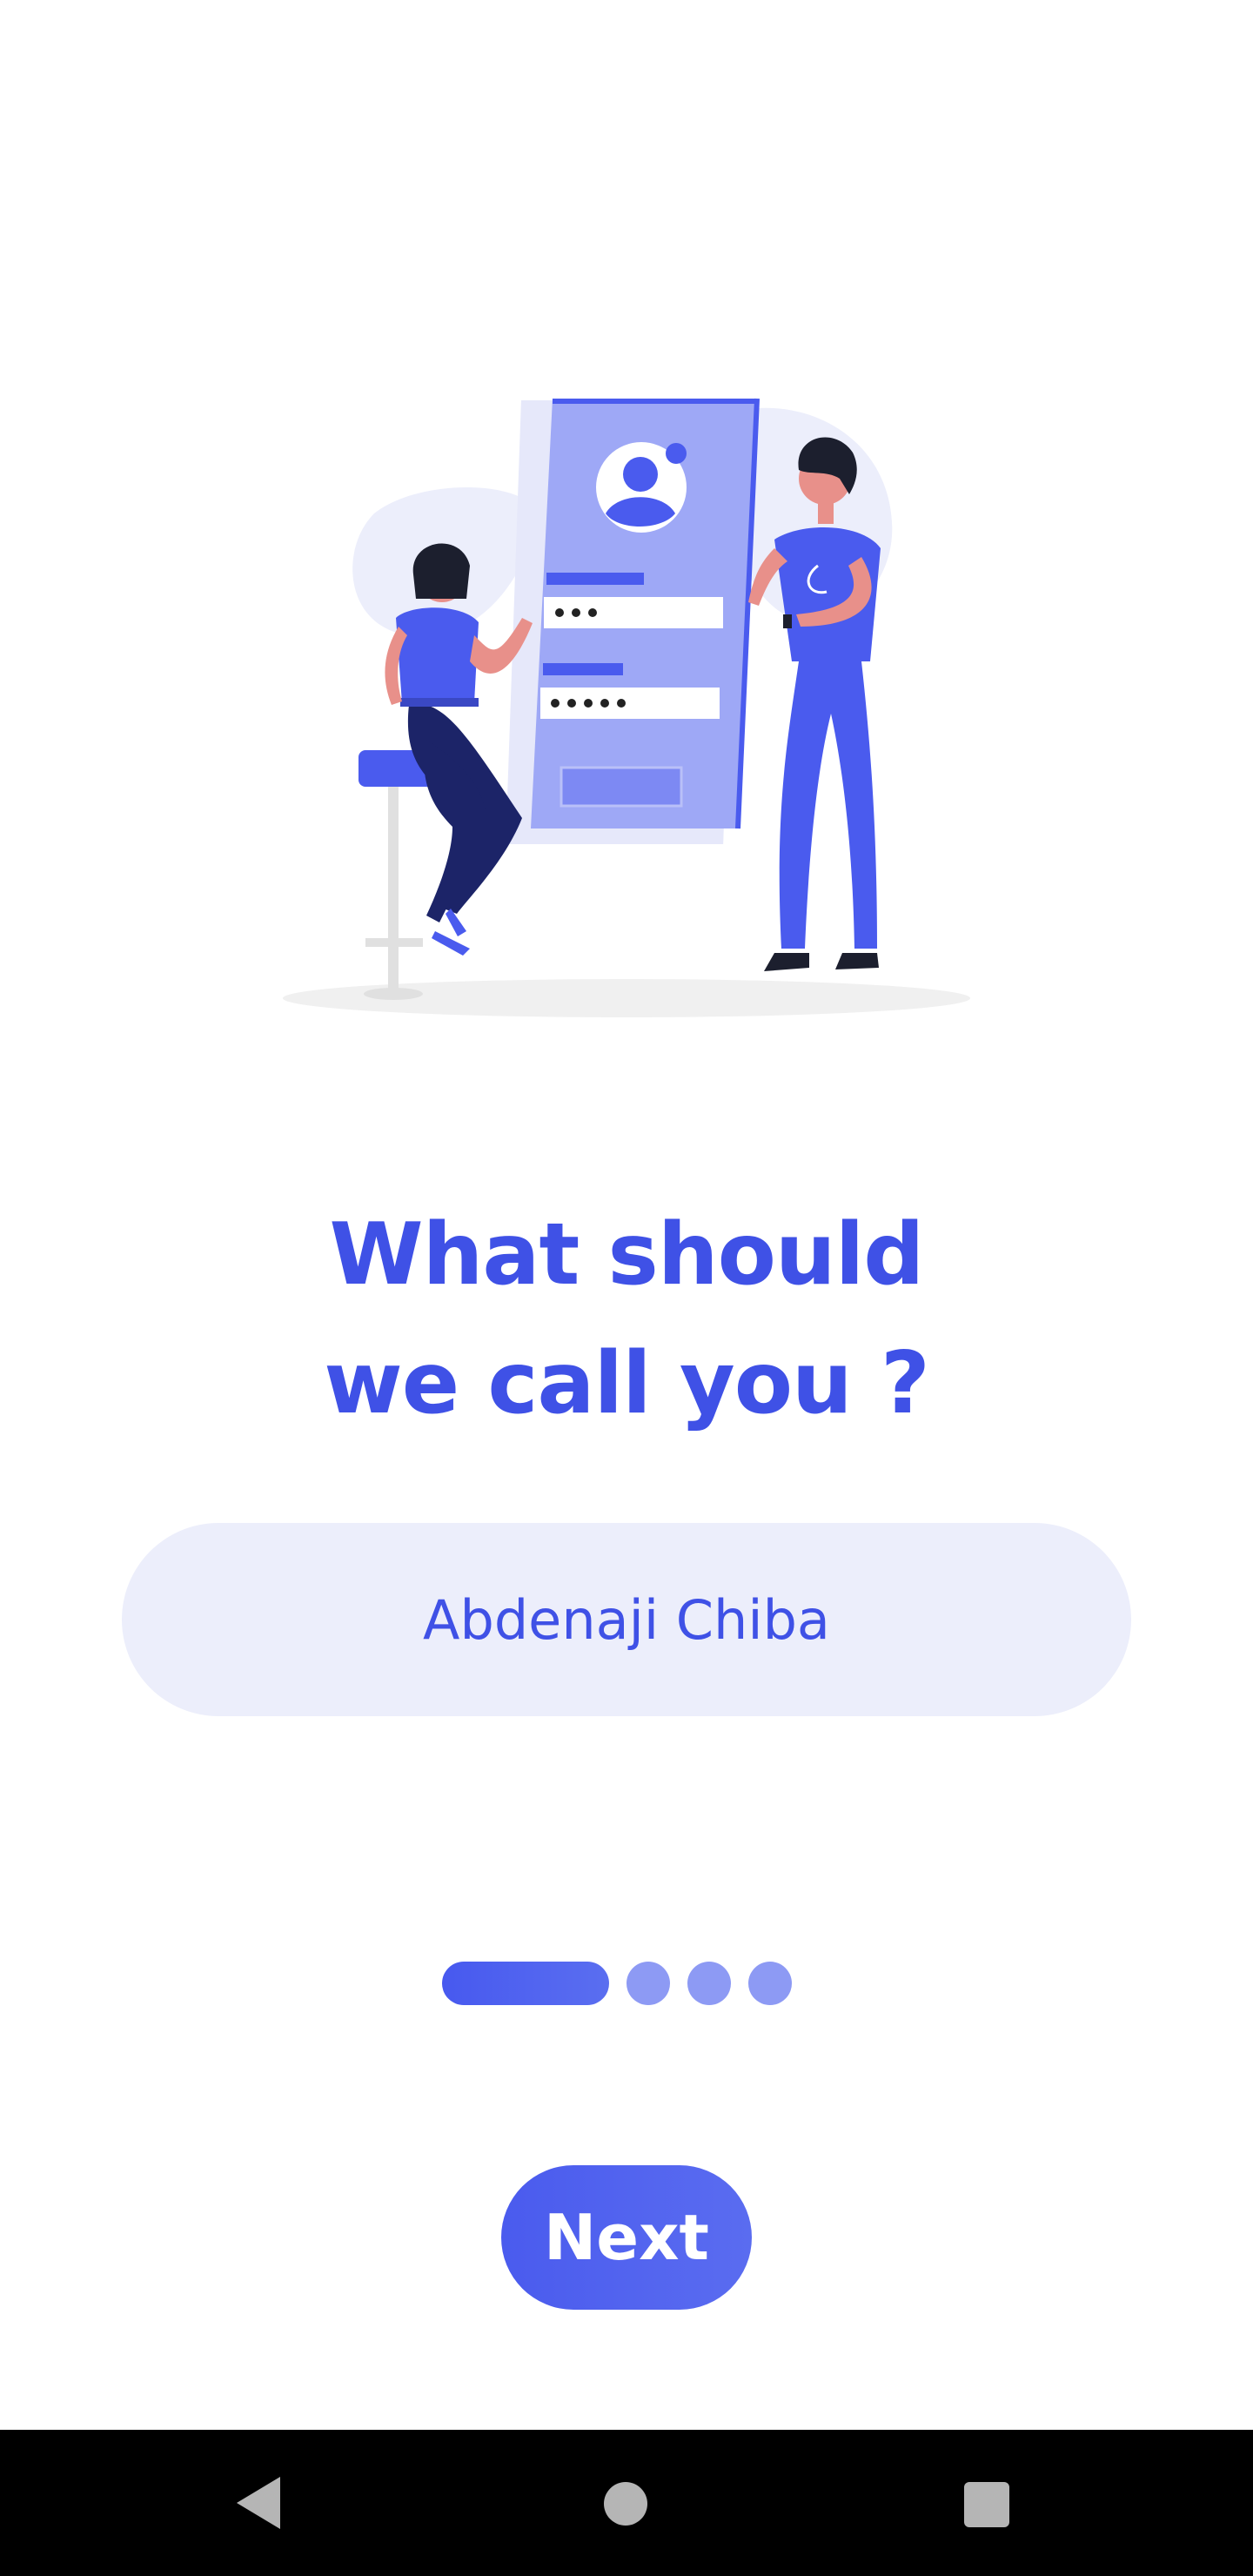  What do you see at coordinates (627, 1383) in the screenshot?
I see `page-title-line2: we call you ?` at bounding box center [627, 1383].